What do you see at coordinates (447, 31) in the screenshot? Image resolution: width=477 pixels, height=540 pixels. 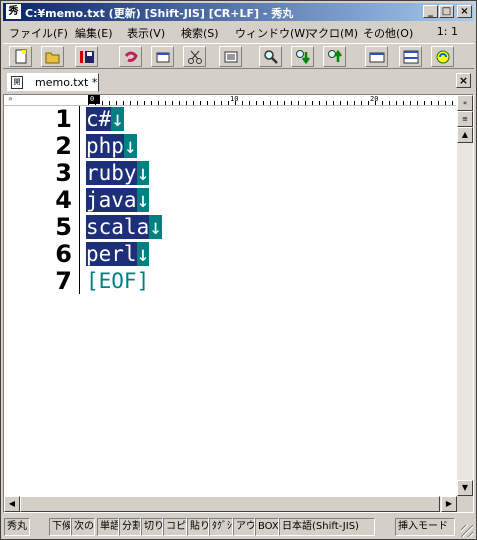 I see `cursor-position: 1` at bounding box center [447, 31].